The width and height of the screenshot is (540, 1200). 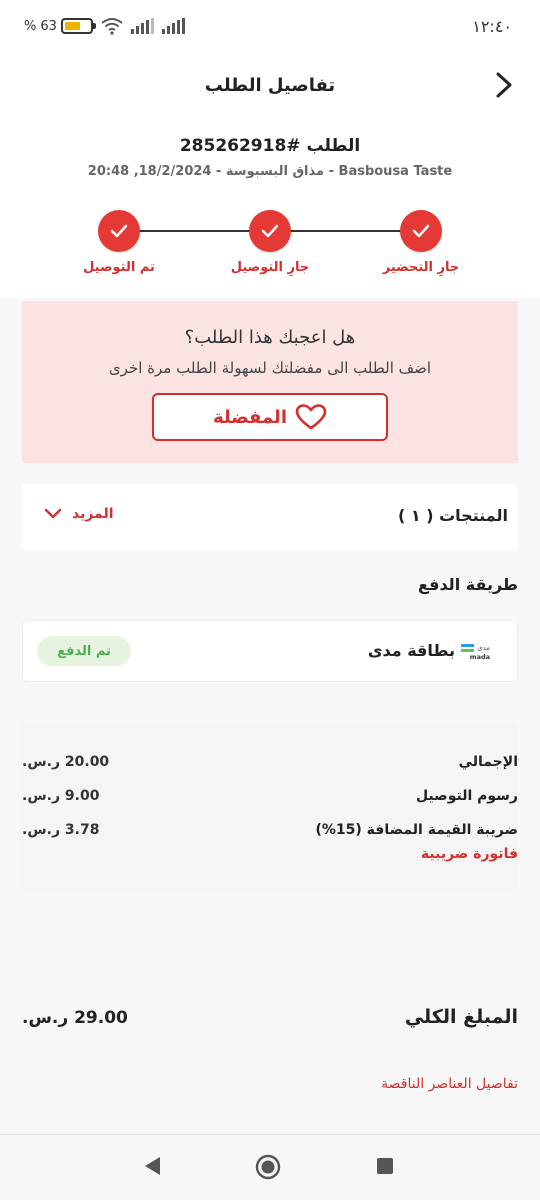 I want to click on summary-row-subtotal: الإجمالي 20.00 ر.س., so click(x=270, y=766).